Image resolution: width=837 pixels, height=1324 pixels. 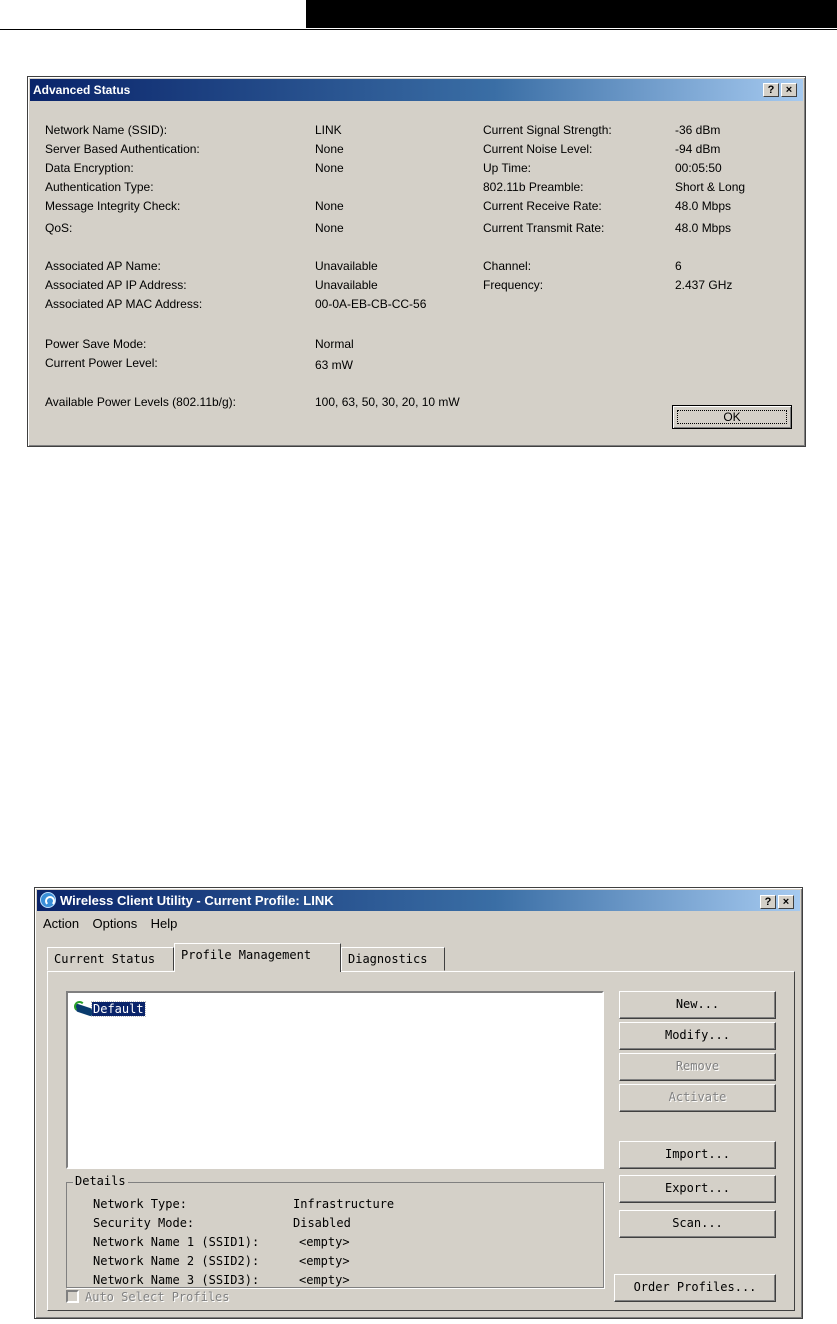 What do you see at coordinates (698, 168) in the screenshot?
I see `value-up-time: 00:05:50` at bounding box center [698, 168].